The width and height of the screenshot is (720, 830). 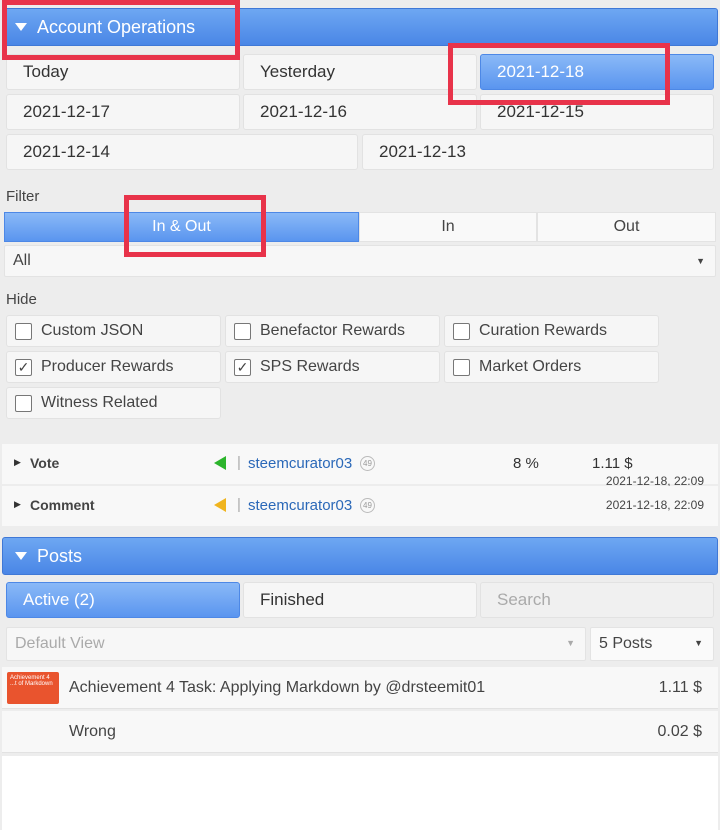 I want to click on date-button-2021-12-15: 2021-12-15, so click(x=597, y=112).